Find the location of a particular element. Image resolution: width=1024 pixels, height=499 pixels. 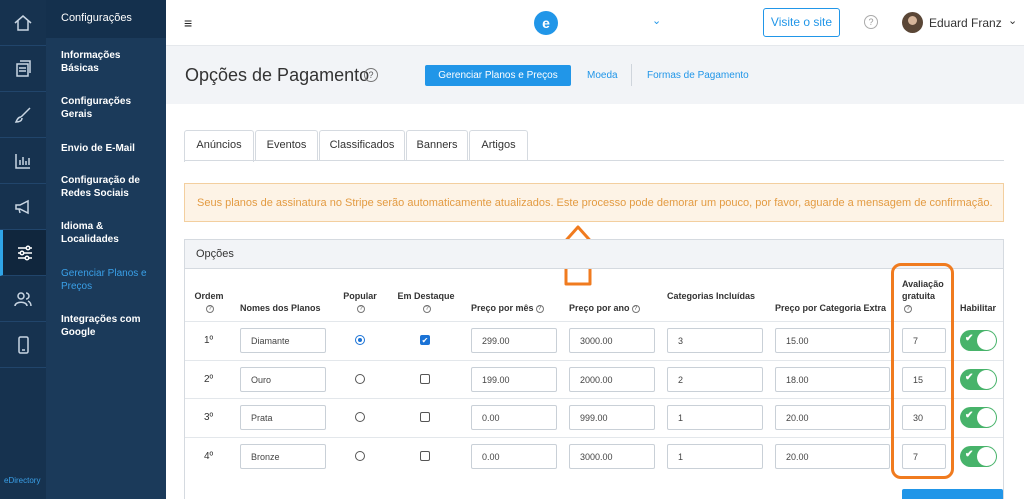

tab-anuncios: Anúncios is located at coordinates (219, 146).